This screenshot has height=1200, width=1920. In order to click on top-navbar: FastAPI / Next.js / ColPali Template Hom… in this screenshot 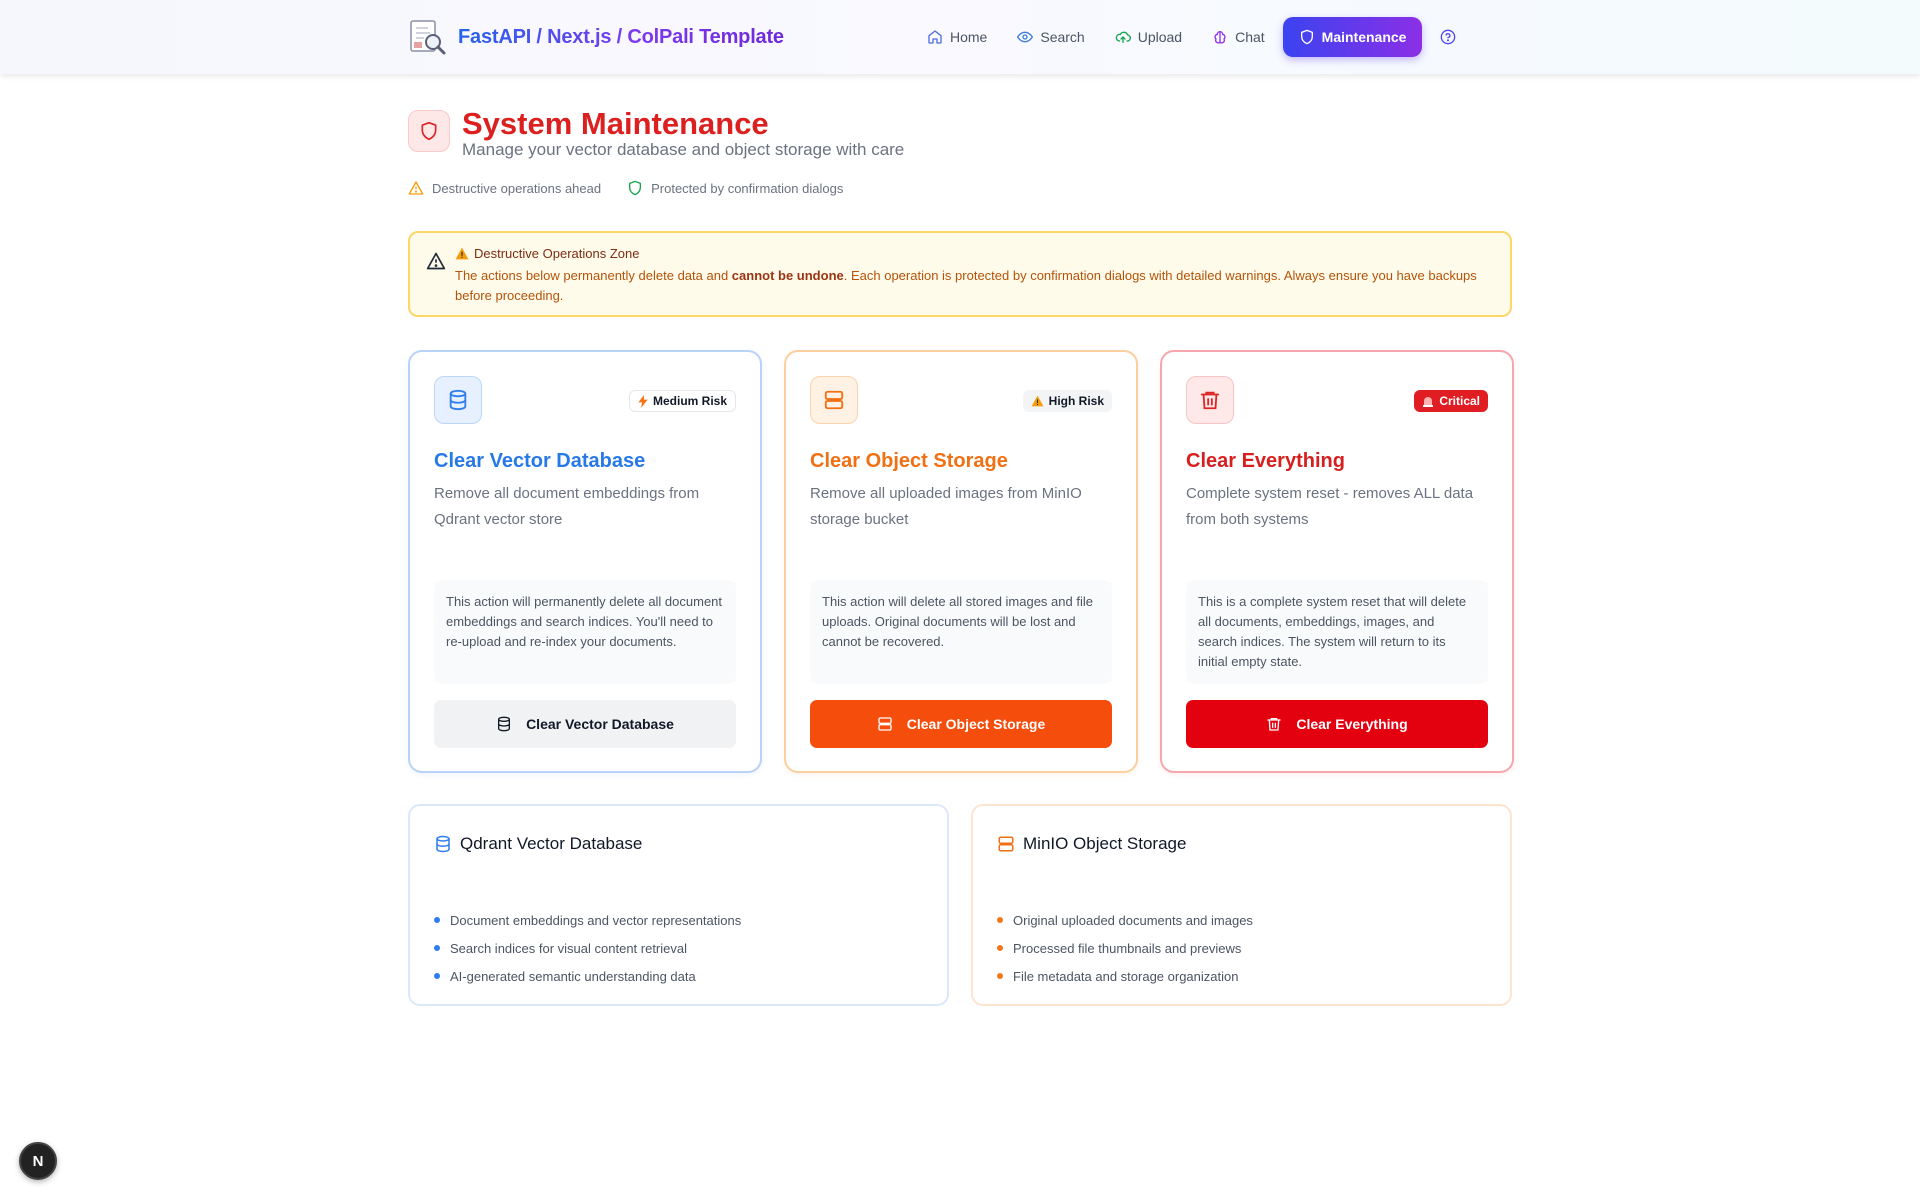, I will do `click(960, 37)`.